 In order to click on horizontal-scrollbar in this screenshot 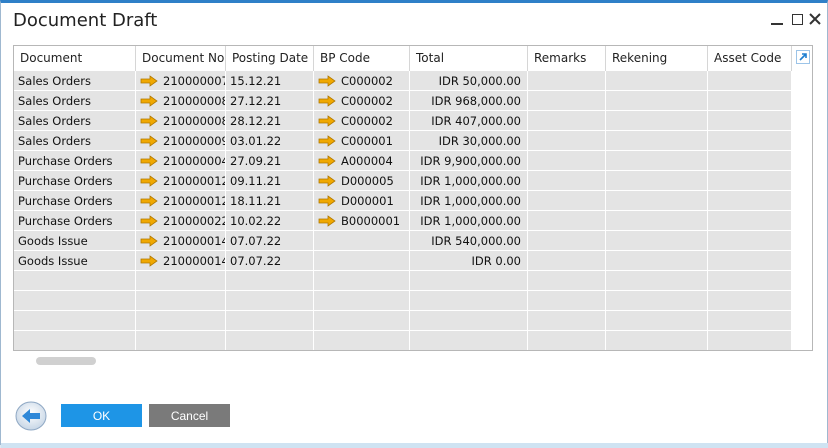, I will do `click(66, 361)`.